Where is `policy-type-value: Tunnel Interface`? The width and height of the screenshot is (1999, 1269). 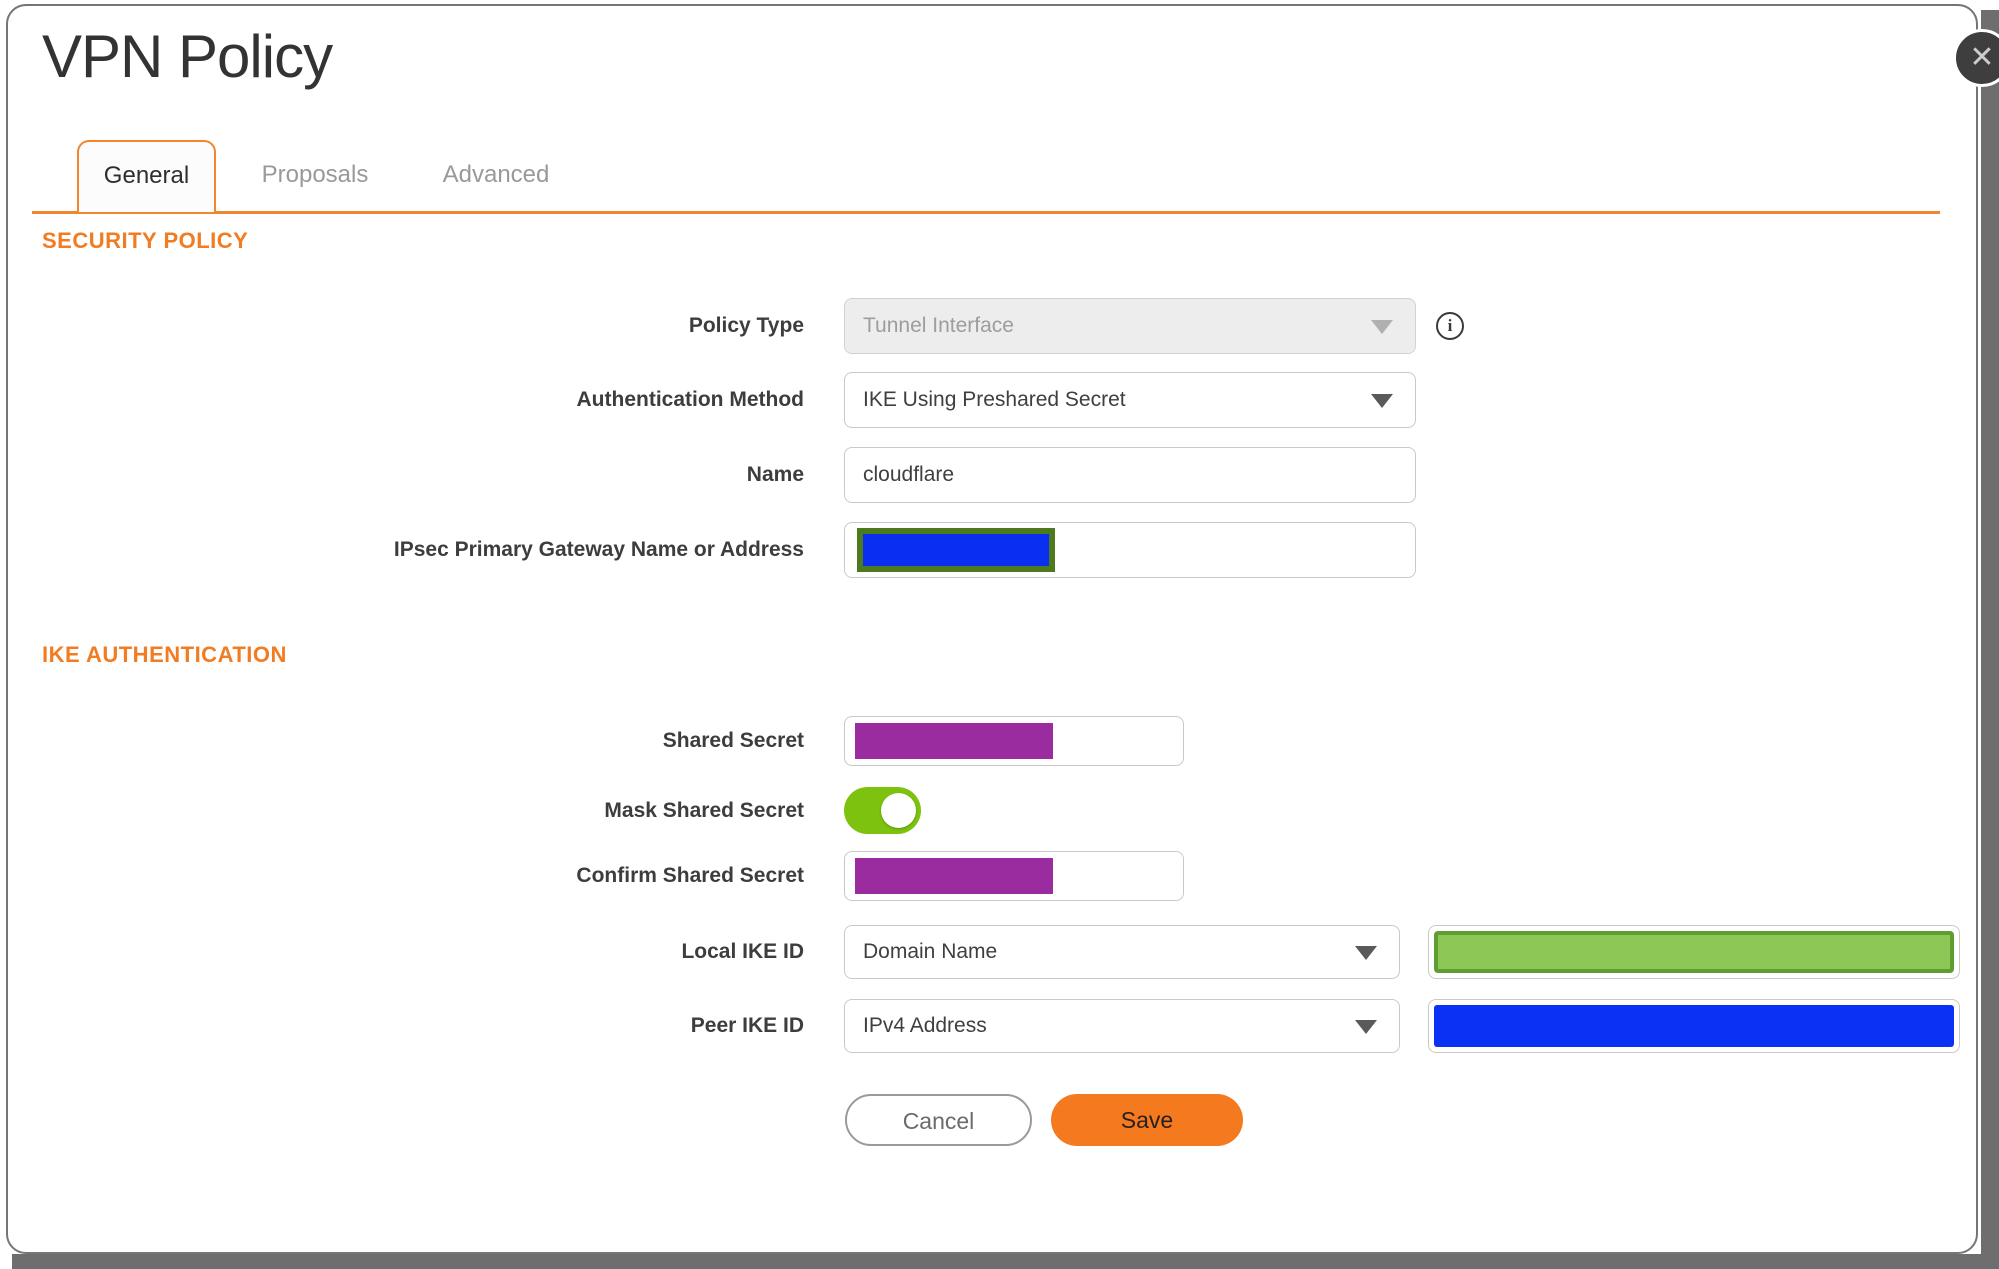 policy-type-value: Tunnel Interface is located at coordinates (938, 325).